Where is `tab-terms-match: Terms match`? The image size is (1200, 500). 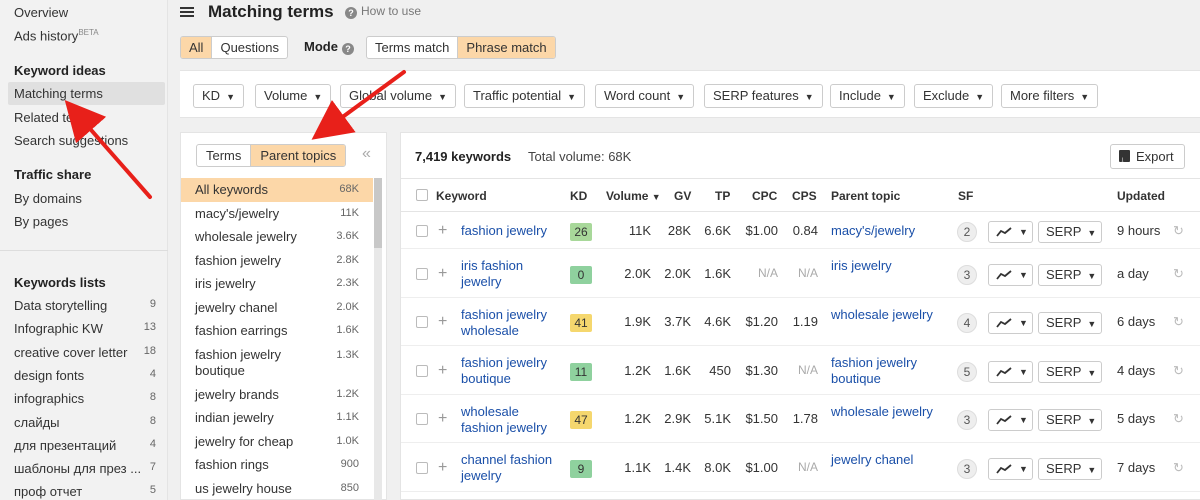
tab-terms-match: Terms match is located at coordinates (413, 47).